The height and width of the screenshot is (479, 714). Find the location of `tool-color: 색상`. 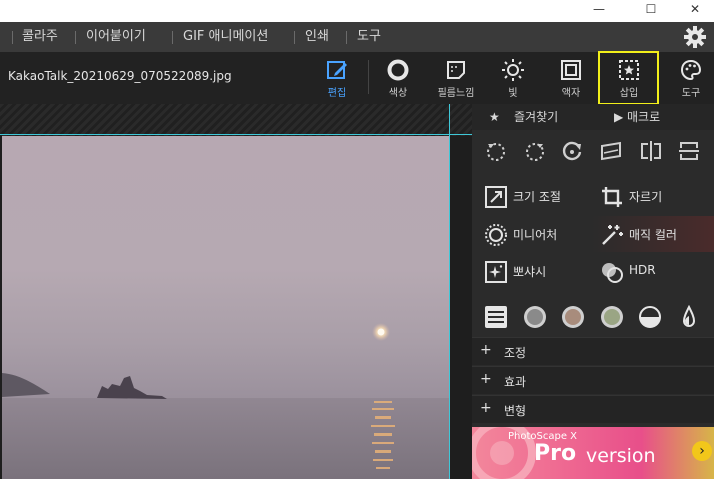

tool-color: 색상 is located at coordinates (398, 79).